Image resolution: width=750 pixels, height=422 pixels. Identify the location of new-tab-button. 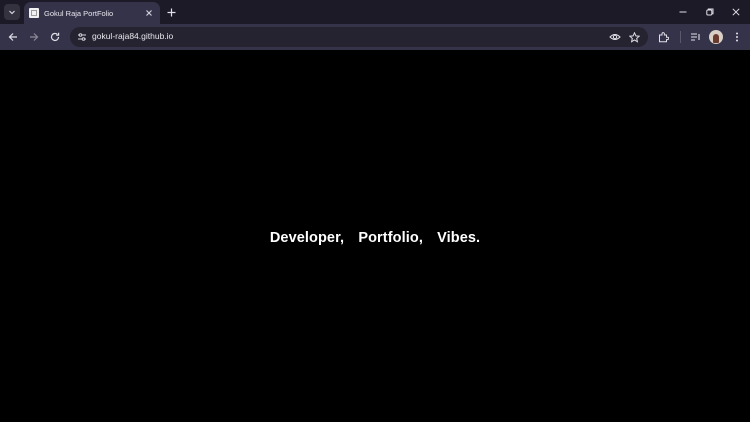
(171, 12).